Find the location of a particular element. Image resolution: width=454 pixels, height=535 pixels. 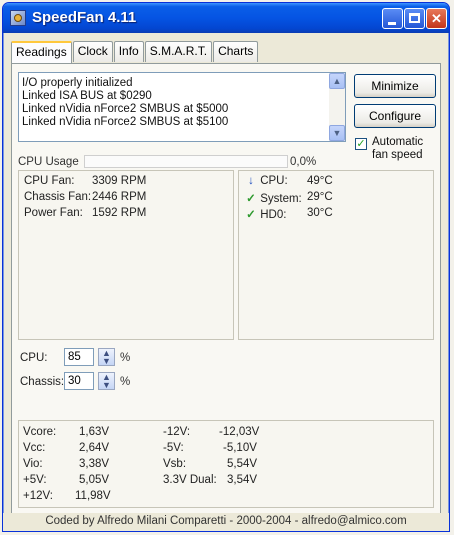

tab-charts: Charts is located at coordinates (236, 51).